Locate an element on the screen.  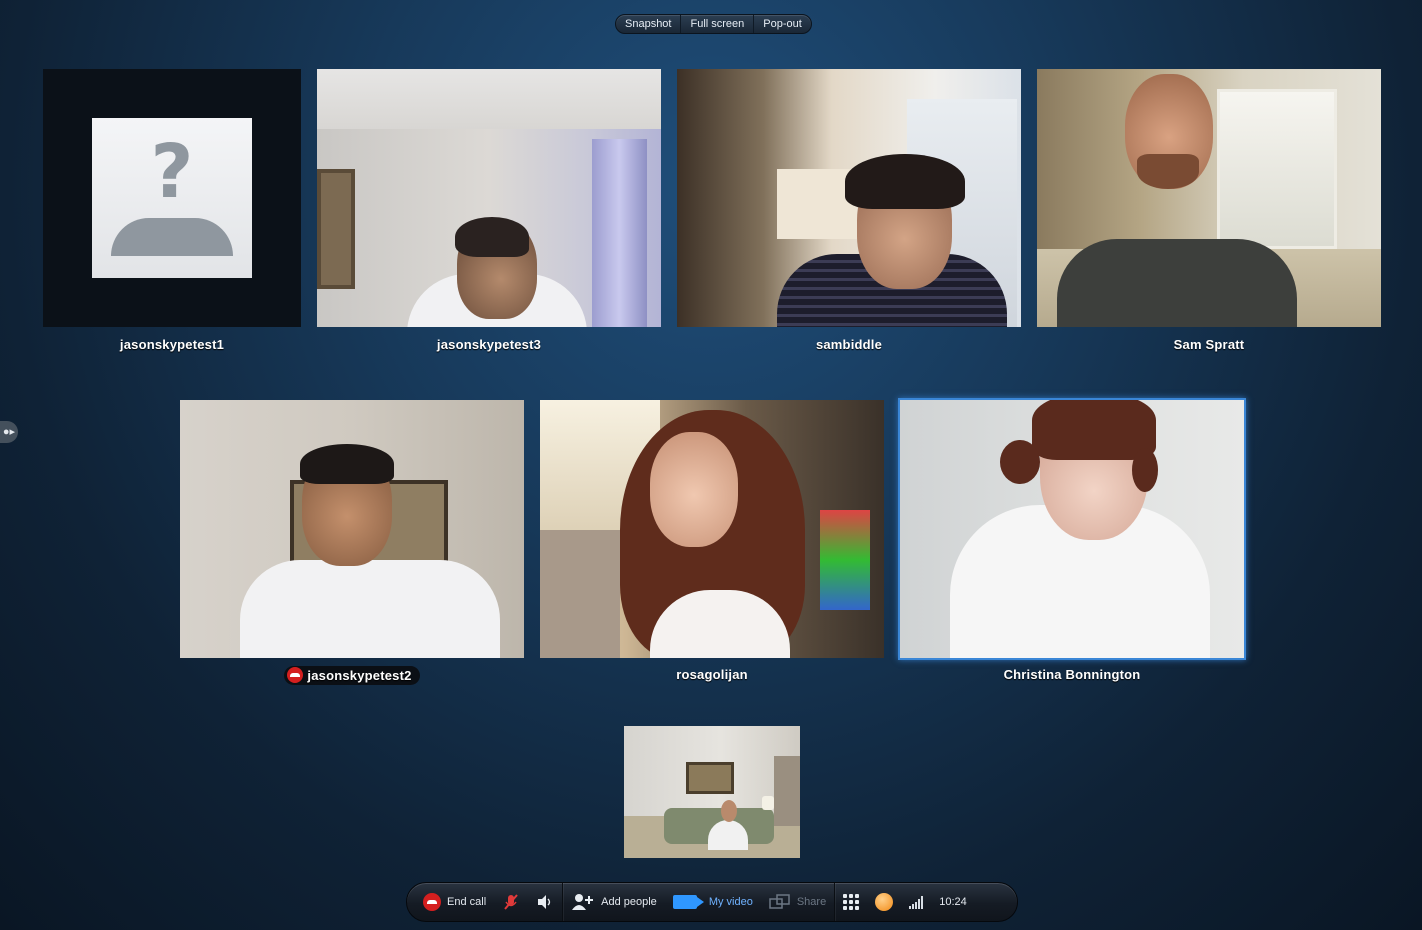
speaker-button is located at coordinates (545, 902).